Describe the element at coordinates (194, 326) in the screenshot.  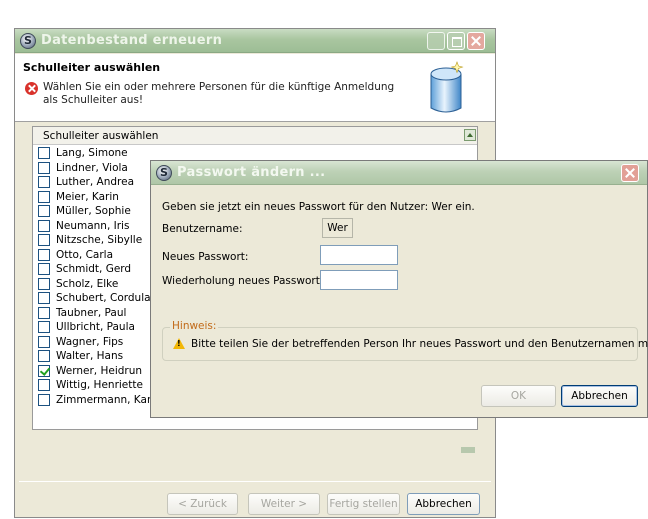
I see `hint-title: Hinweis:` at that location.